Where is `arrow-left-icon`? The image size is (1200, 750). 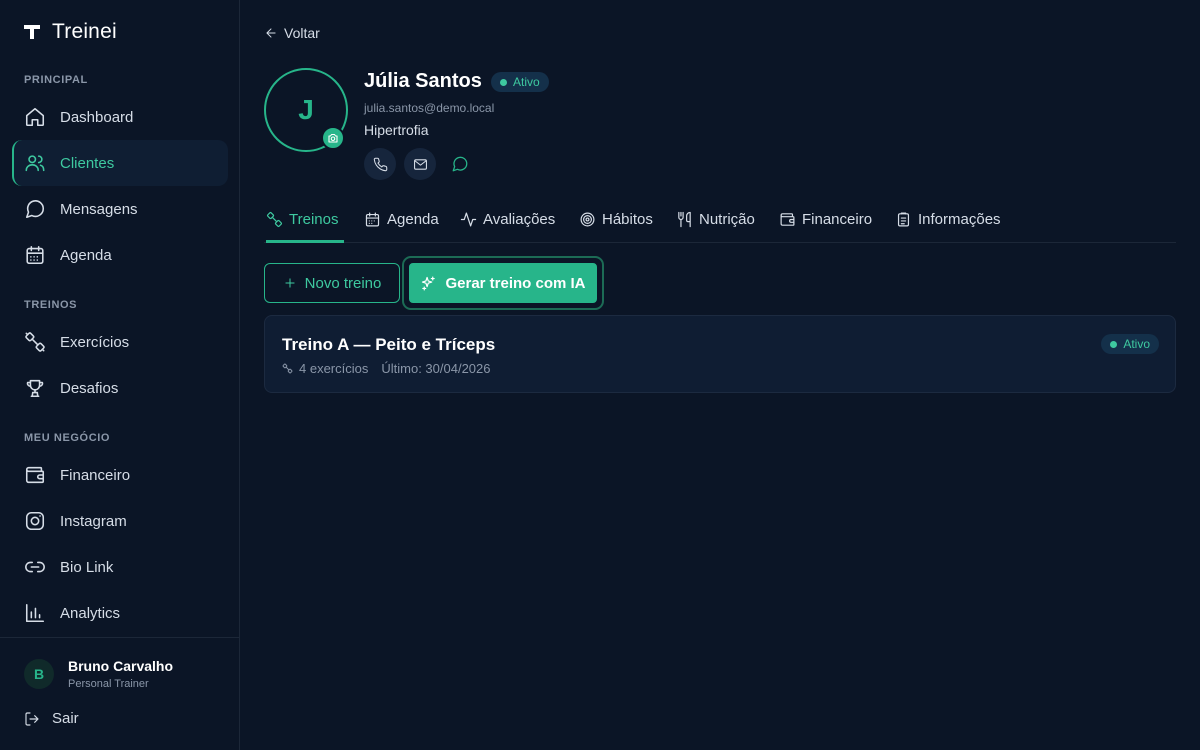 arrow-left-icon is located at coordinates (271, 33).